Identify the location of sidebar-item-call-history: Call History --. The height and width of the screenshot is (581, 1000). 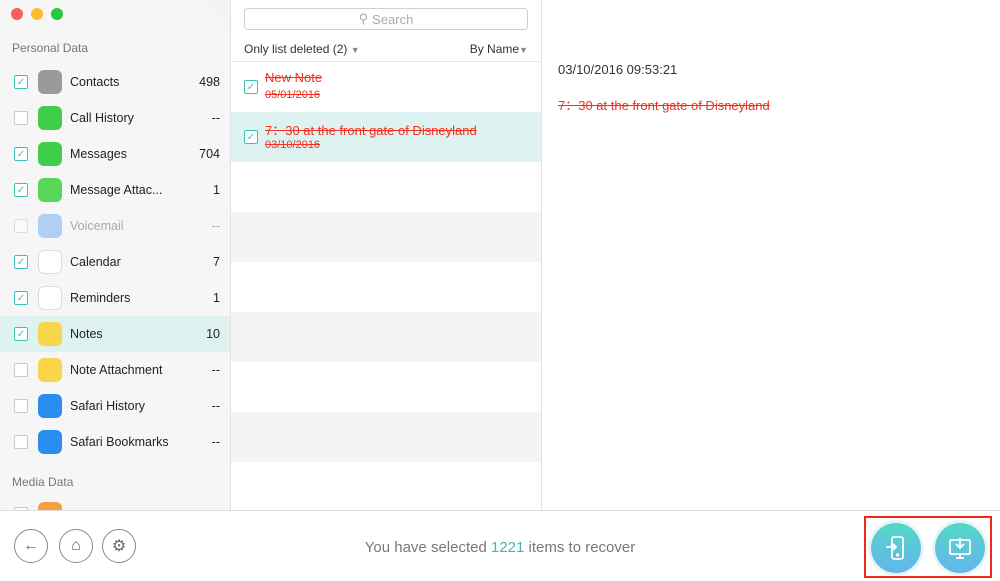
(115, 118).